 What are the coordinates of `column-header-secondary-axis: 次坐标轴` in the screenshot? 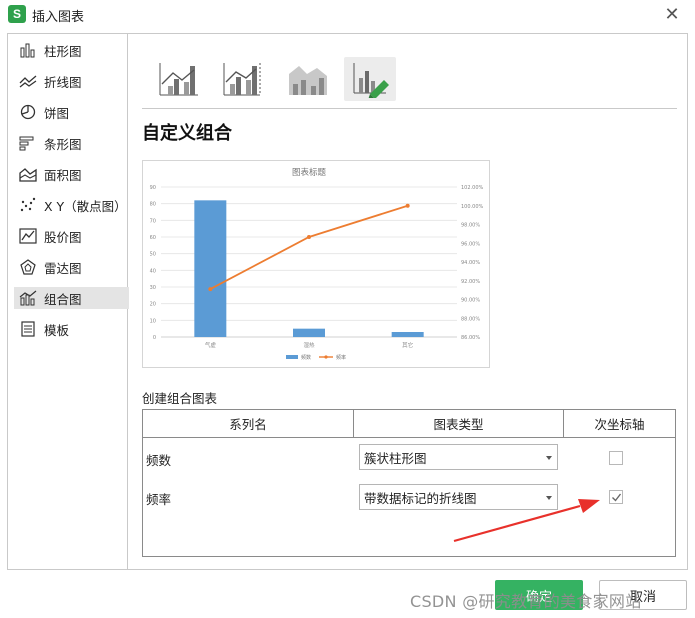 It's located at (619, 424).